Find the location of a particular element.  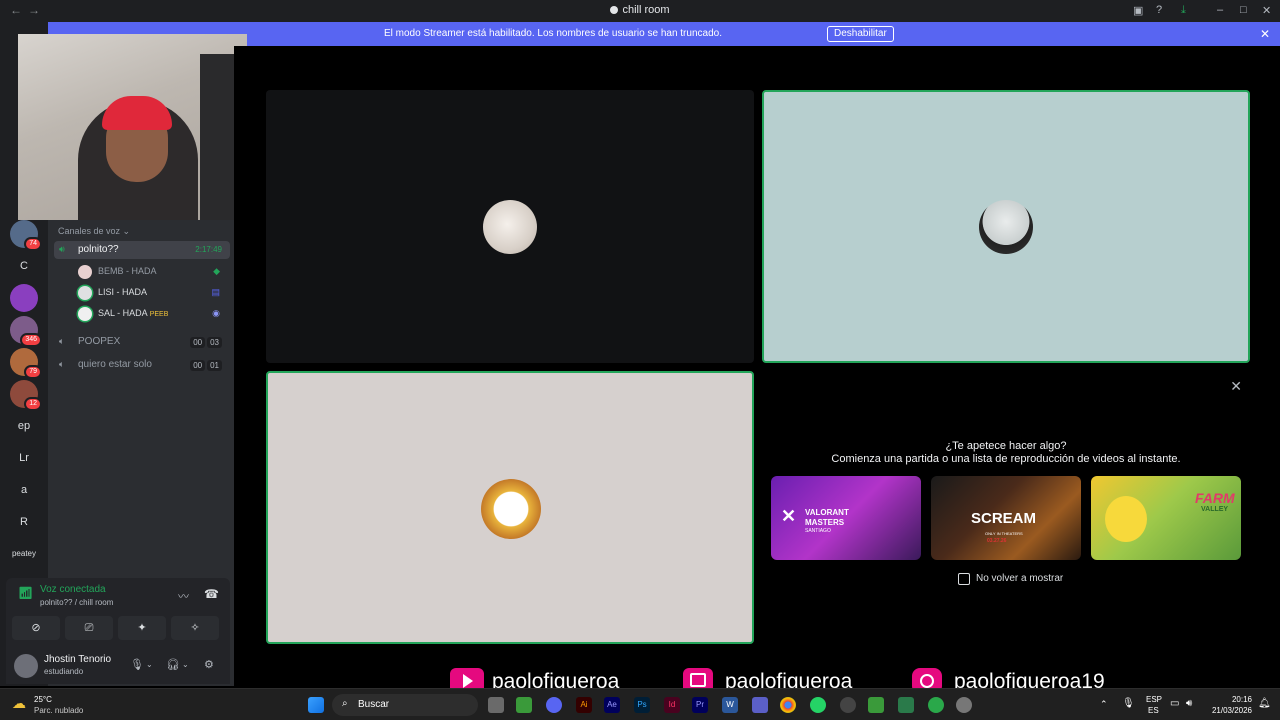

voice-channel-poopex: 🔈︎ POOPEX 00 03 is located at coordinates (142, 342).